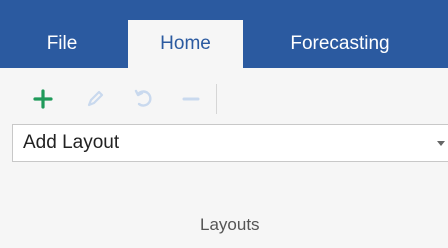  I want to click on tab-home: Home, so click(185, 44).